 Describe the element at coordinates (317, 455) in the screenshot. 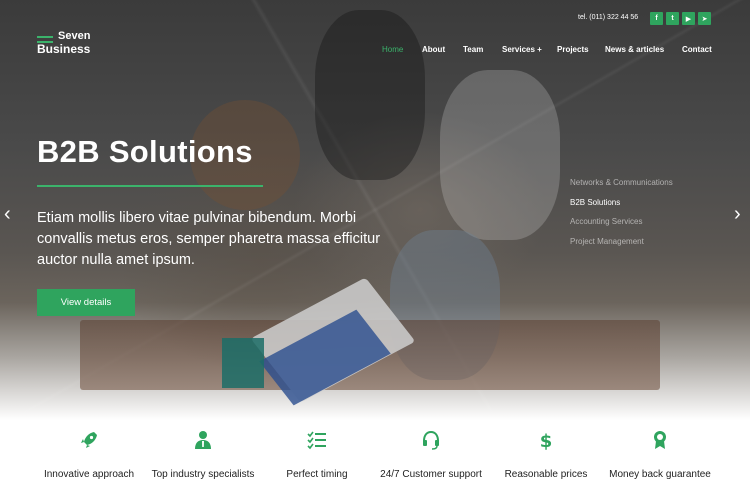

I see `feature-item: Perfect timing` at that location.